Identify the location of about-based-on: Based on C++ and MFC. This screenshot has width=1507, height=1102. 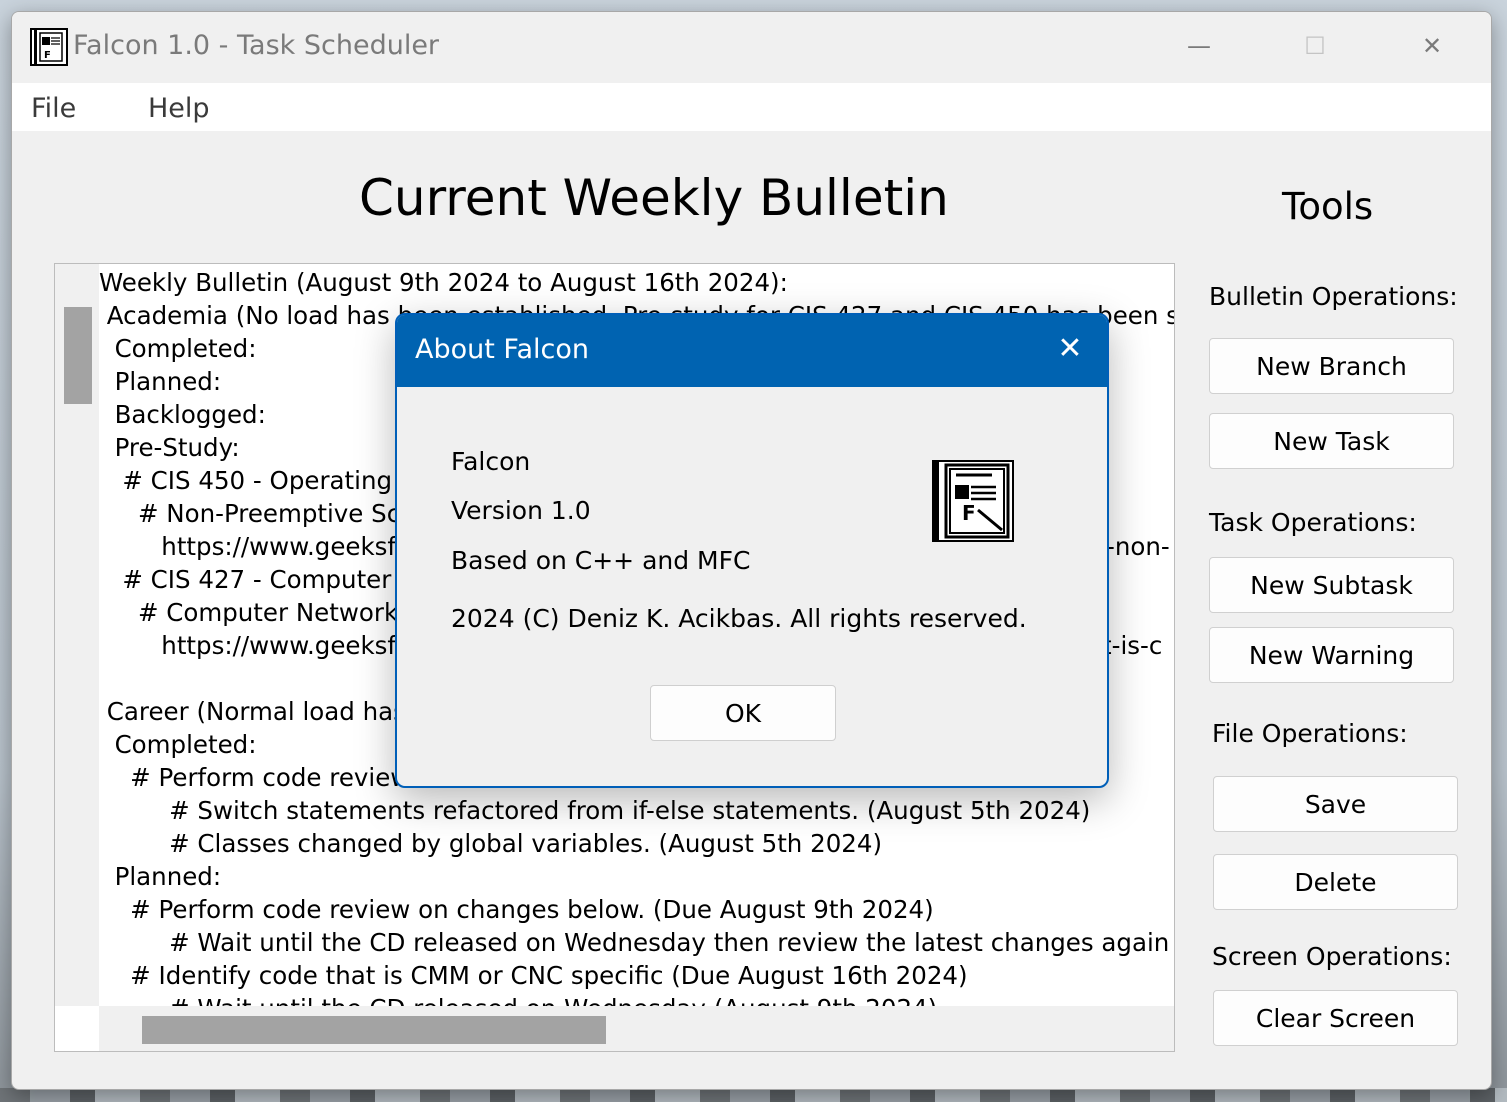
(601, 560).